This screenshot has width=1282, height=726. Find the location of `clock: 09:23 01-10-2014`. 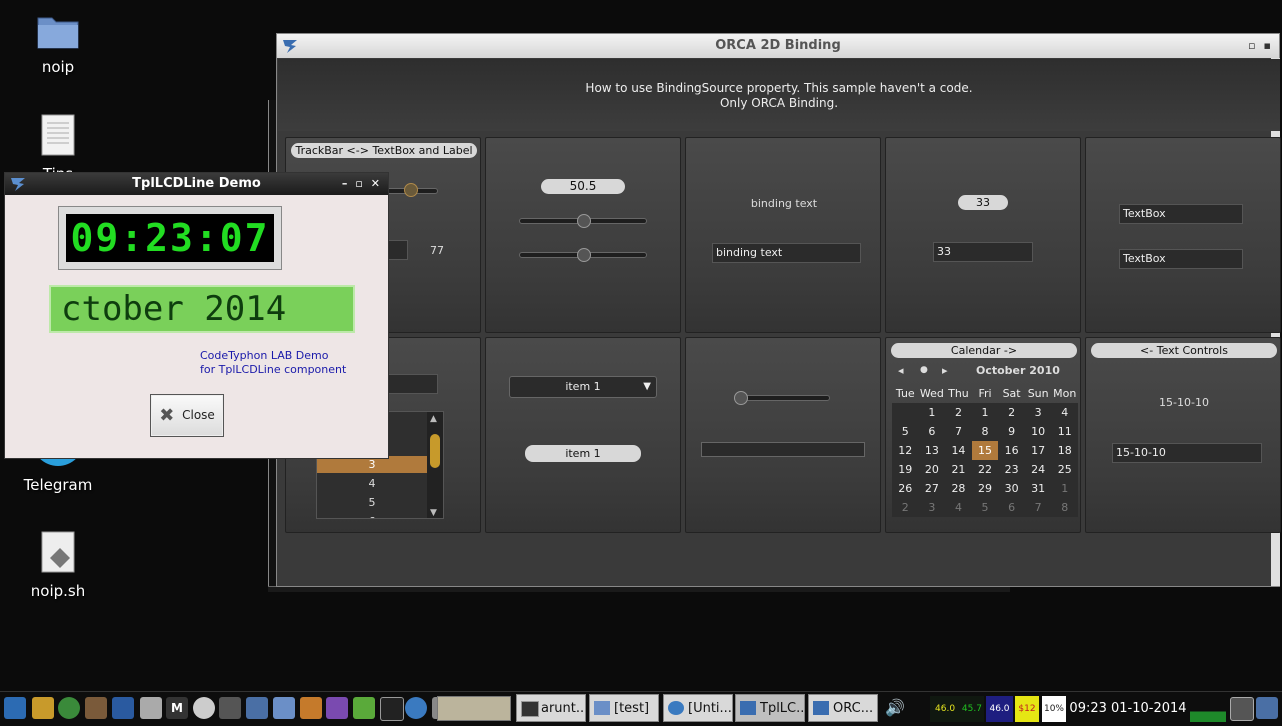

clock: 09:23 01-10-2014 is located at coordinates (1128, 709).